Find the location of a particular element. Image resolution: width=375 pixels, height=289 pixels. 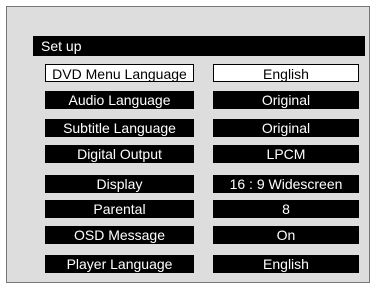

setting-value: 16 : 9 Widescreen is located at coordinates (286, 184).